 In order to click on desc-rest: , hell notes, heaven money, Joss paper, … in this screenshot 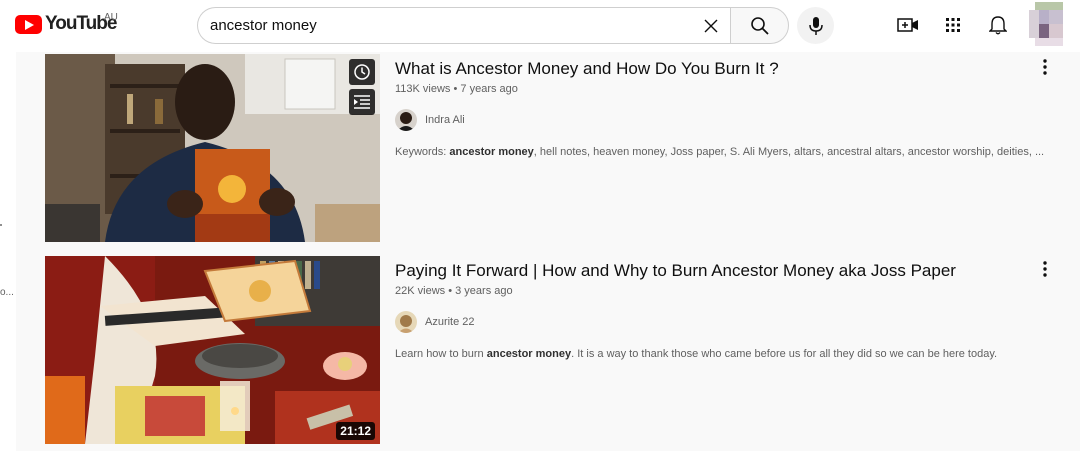, I will do `click(789, 152)`.